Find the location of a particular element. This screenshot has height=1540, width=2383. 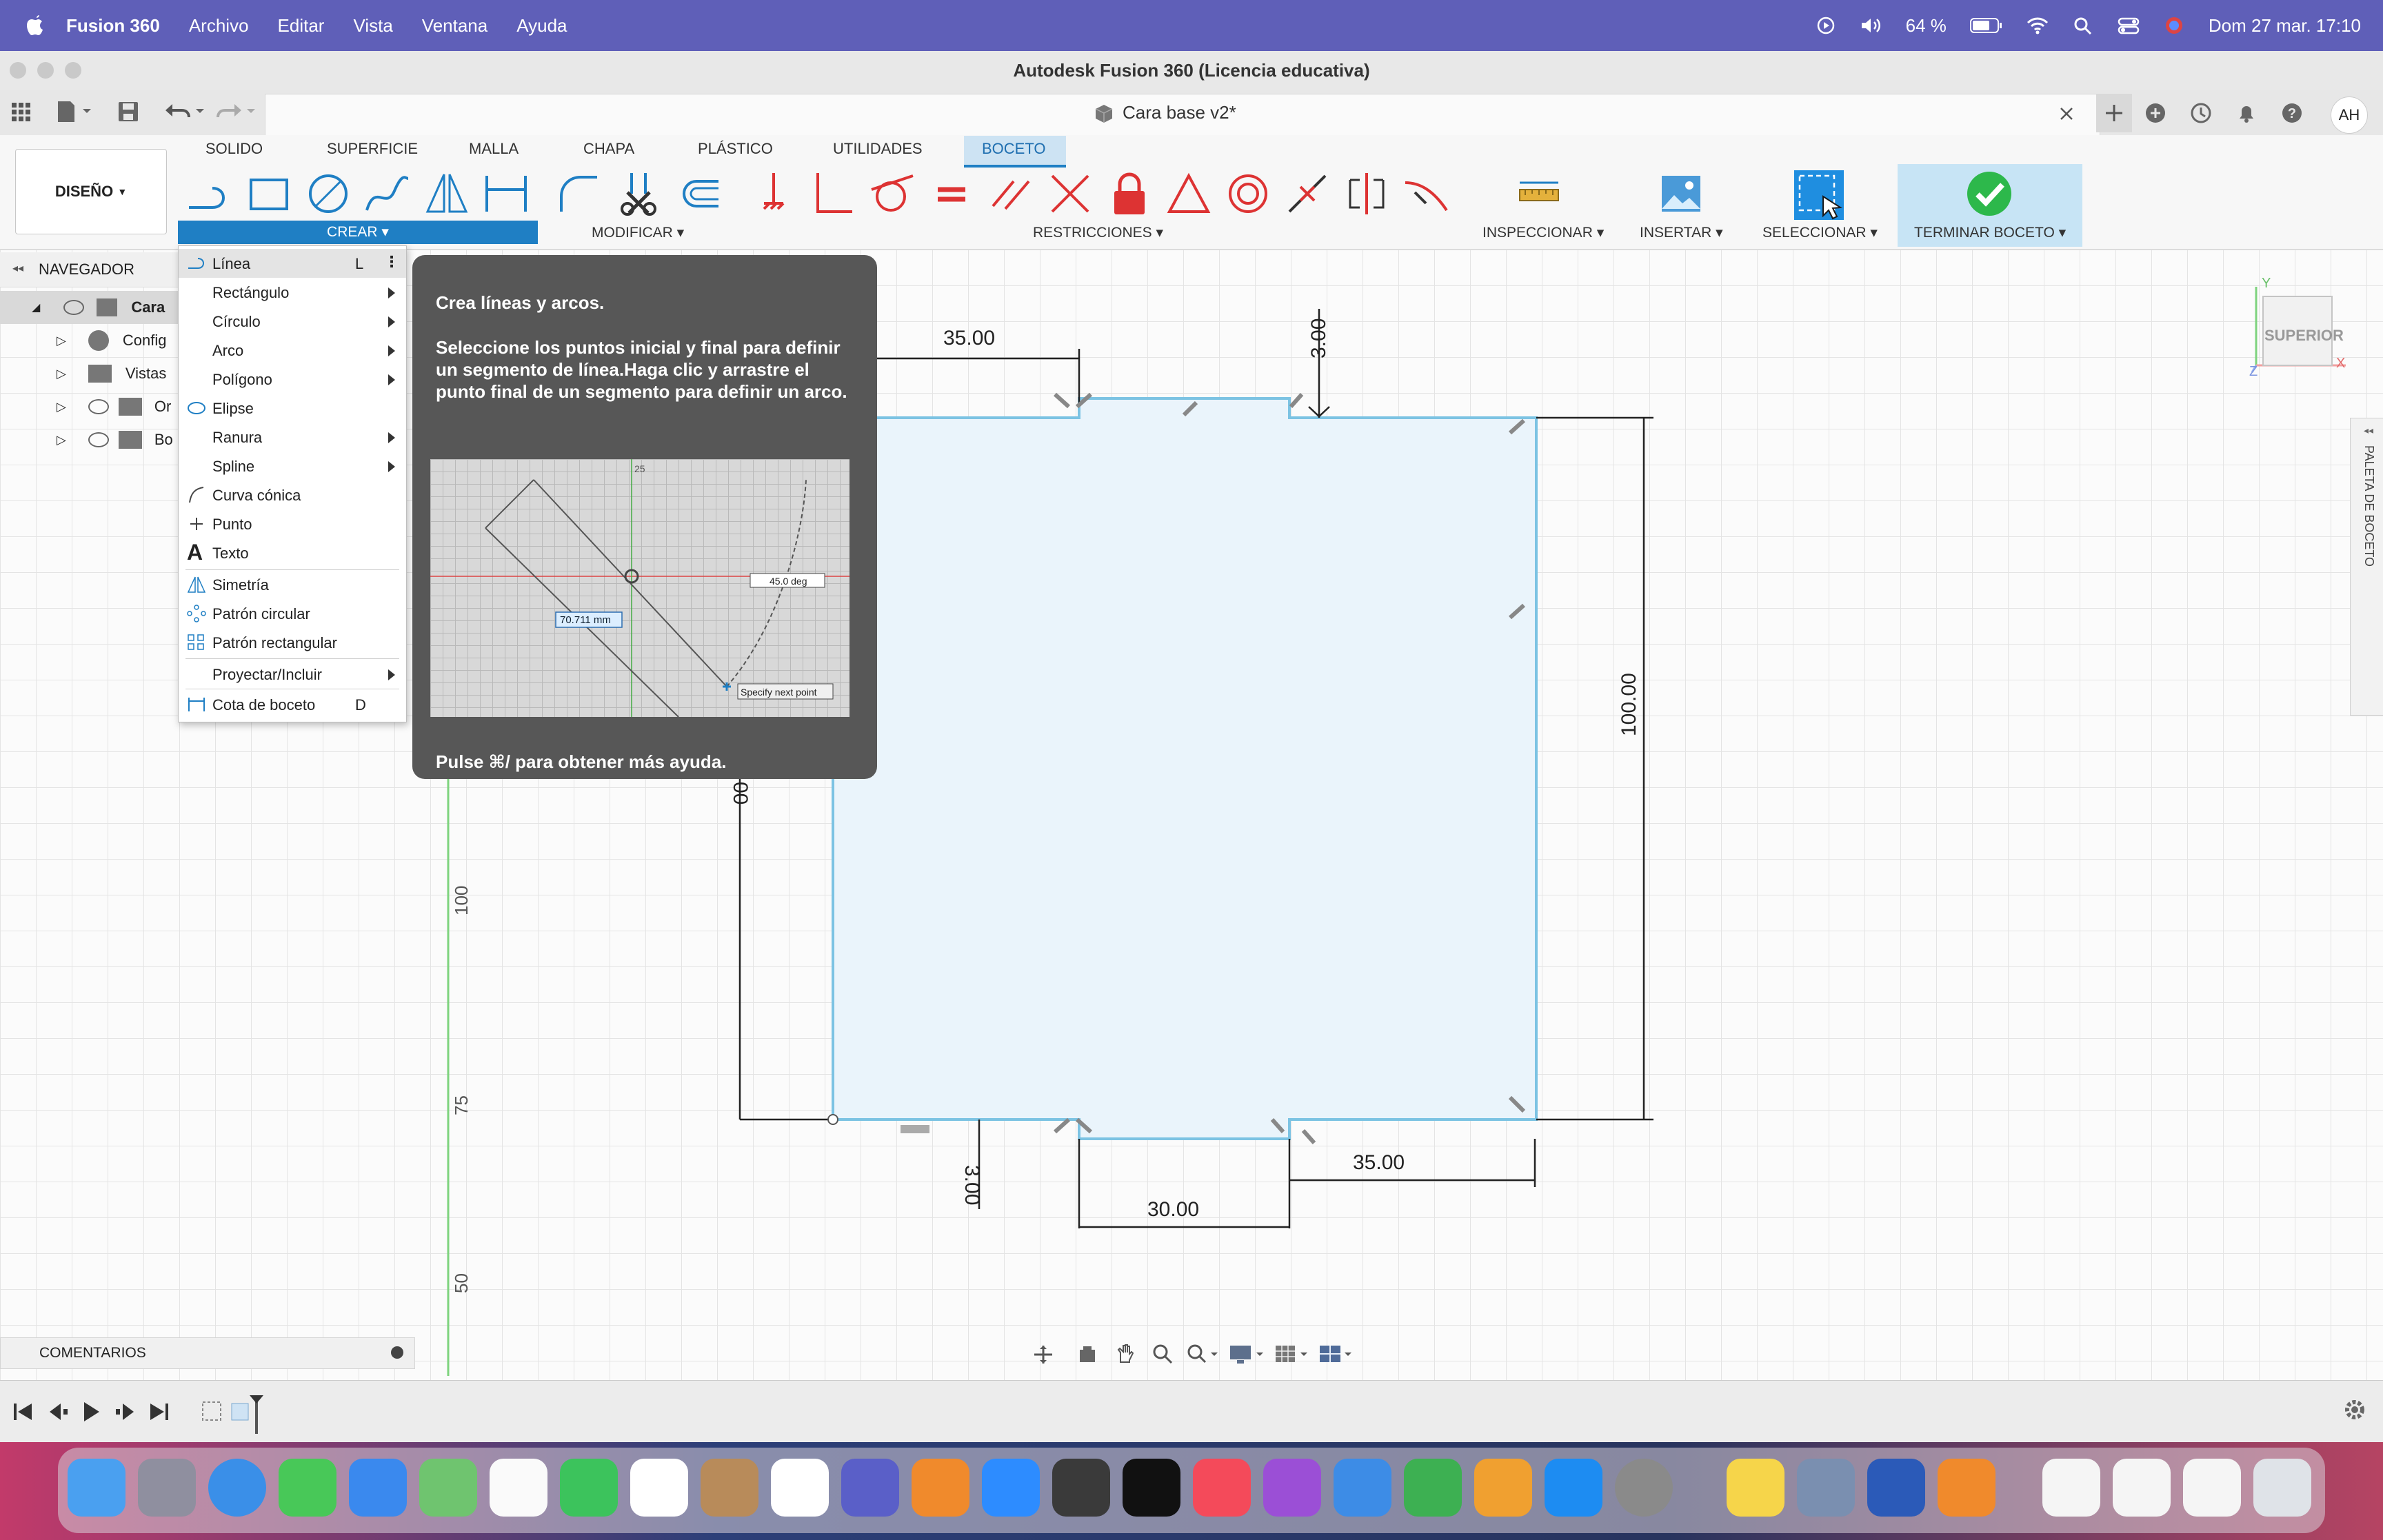

spline-tool-icon is located at coordinates (387, 194).